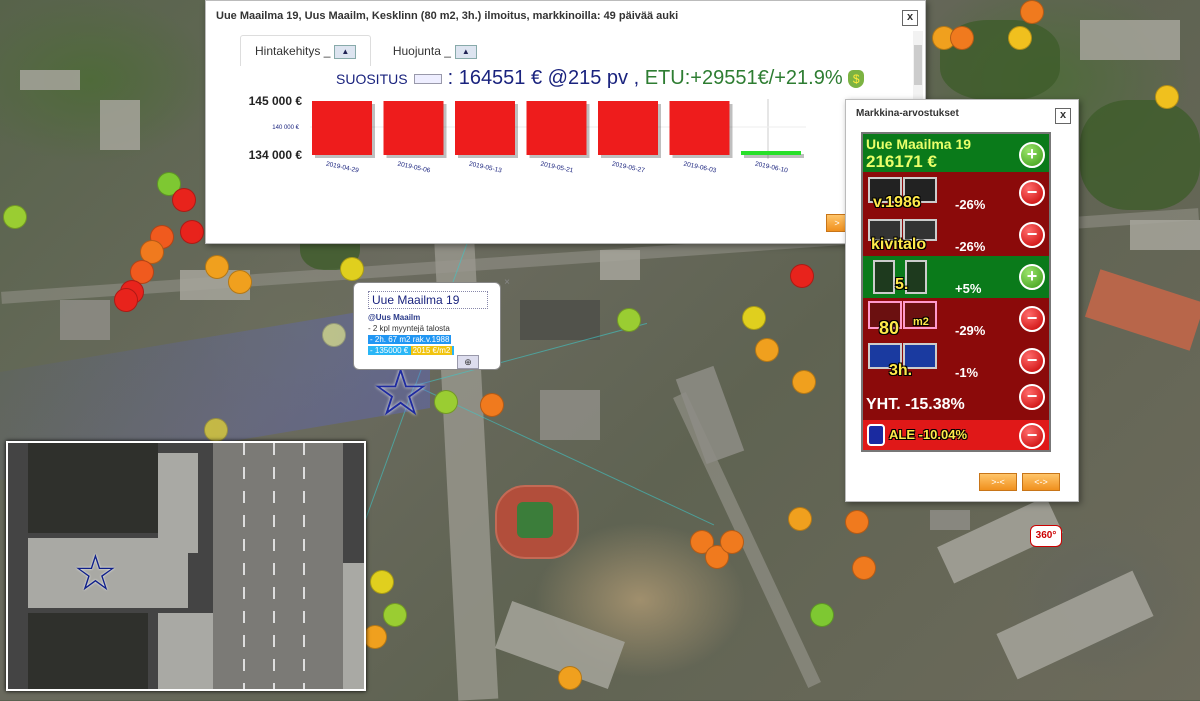 The width and height of the screenshot is (1200, 701). What do you see at coordinates (956, 361) in the screenshot?
I see `valuation-row-rooms: 3h. -1% −` at bounding box center [956, 361].